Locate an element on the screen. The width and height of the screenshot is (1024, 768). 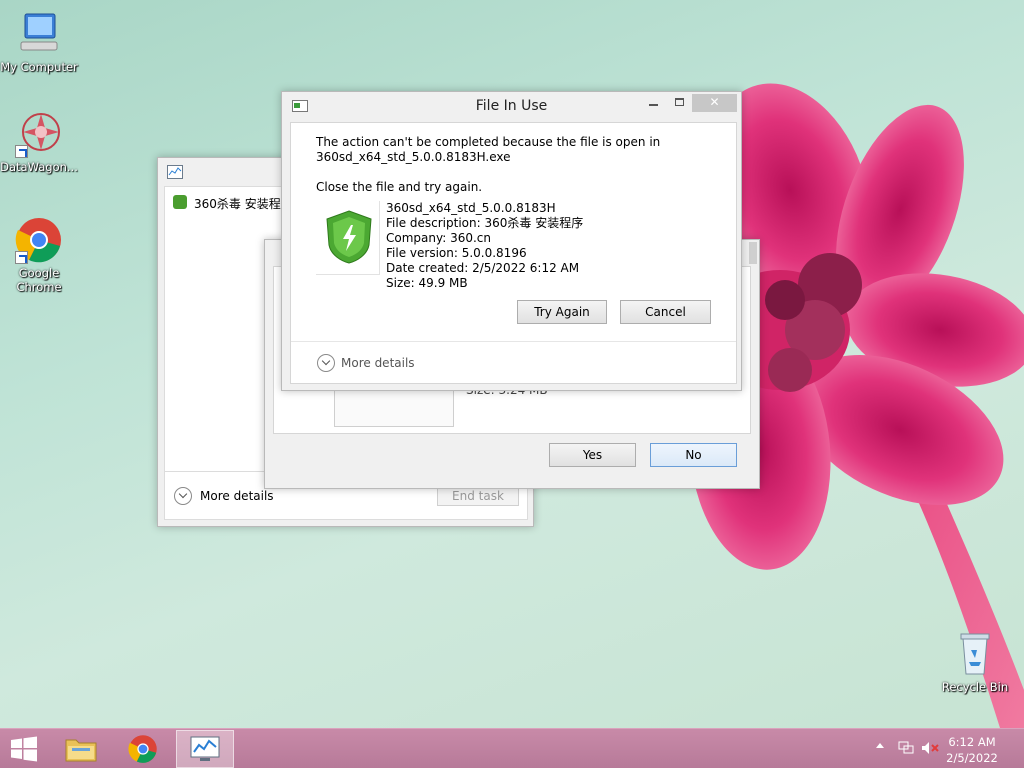
file-date-created: Date created: 2/5/2022 6:12 AM is located at coordinates (483, 268).